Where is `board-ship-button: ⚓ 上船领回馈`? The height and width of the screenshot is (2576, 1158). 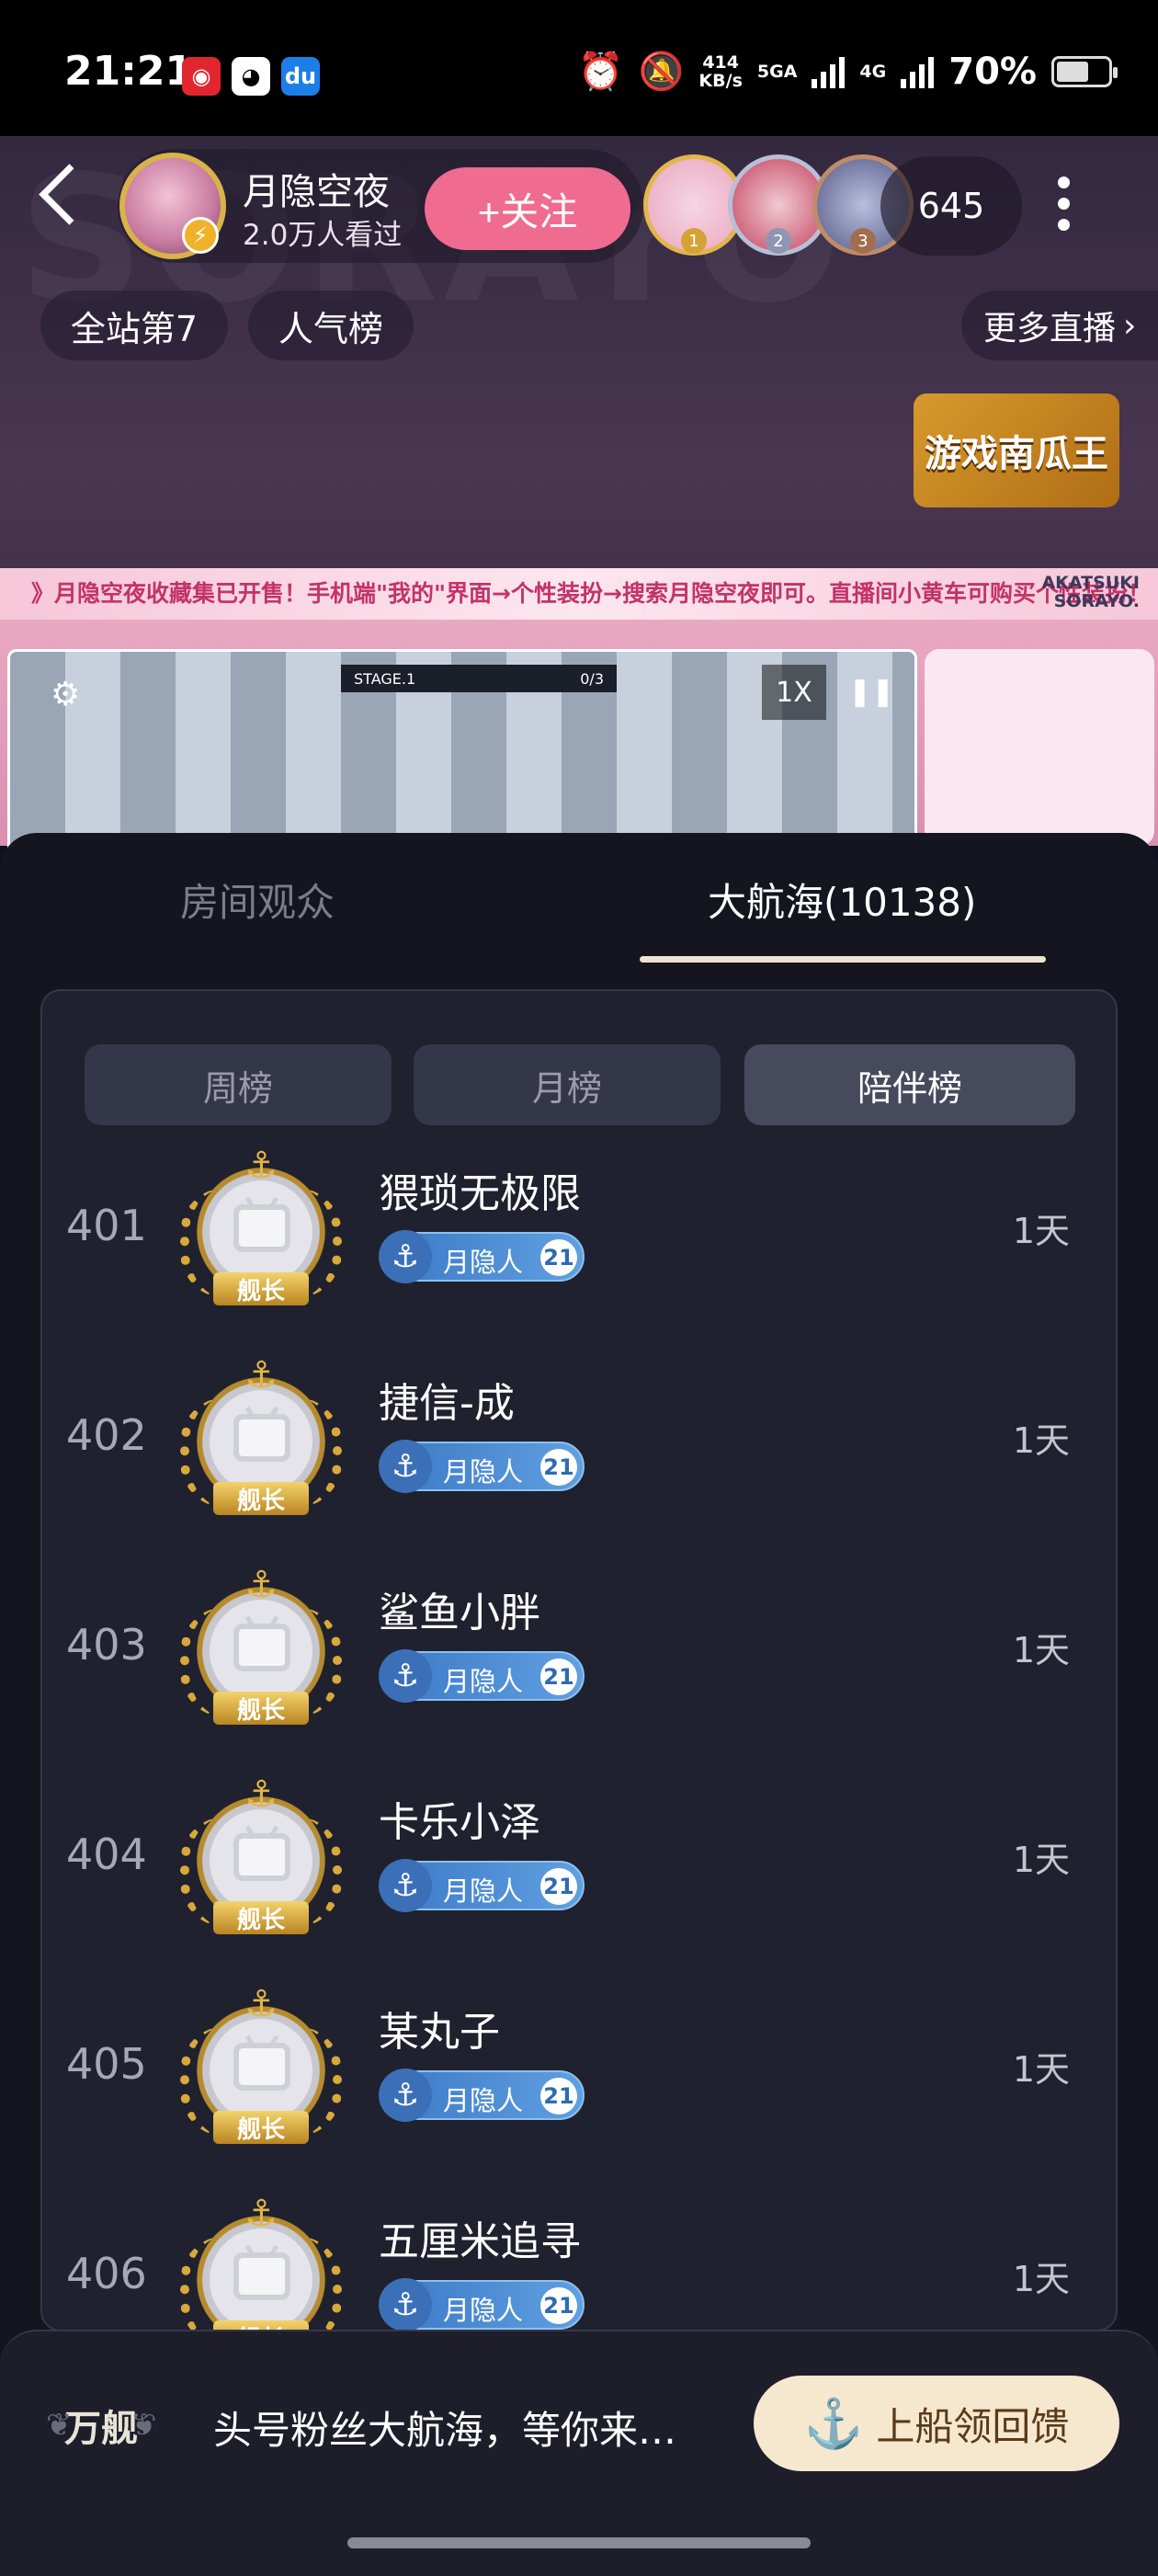 board-ship-button: ⚓ 上船领回馈 is located at coordinates (937, 2423).